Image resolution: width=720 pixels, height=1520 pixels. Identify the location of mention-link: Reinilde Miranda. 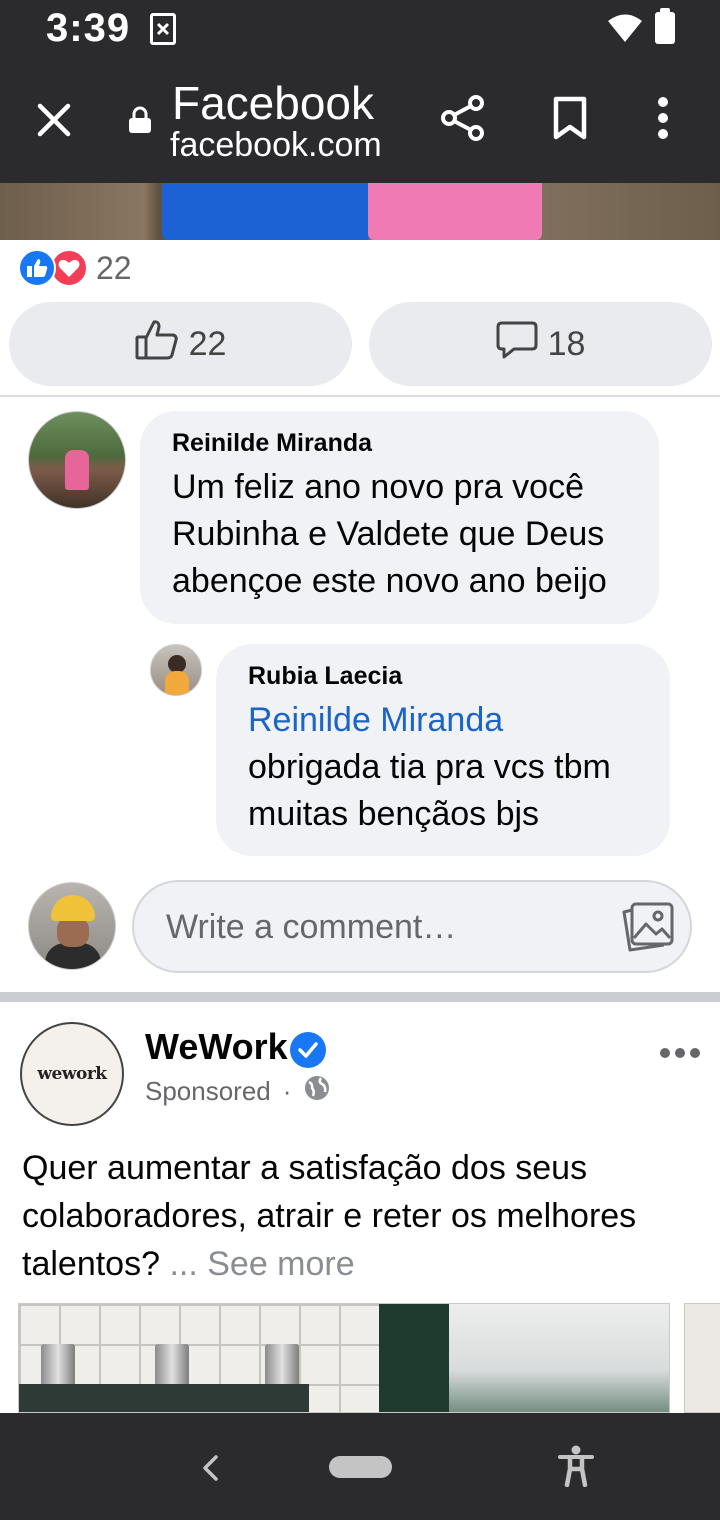
(444, 720).